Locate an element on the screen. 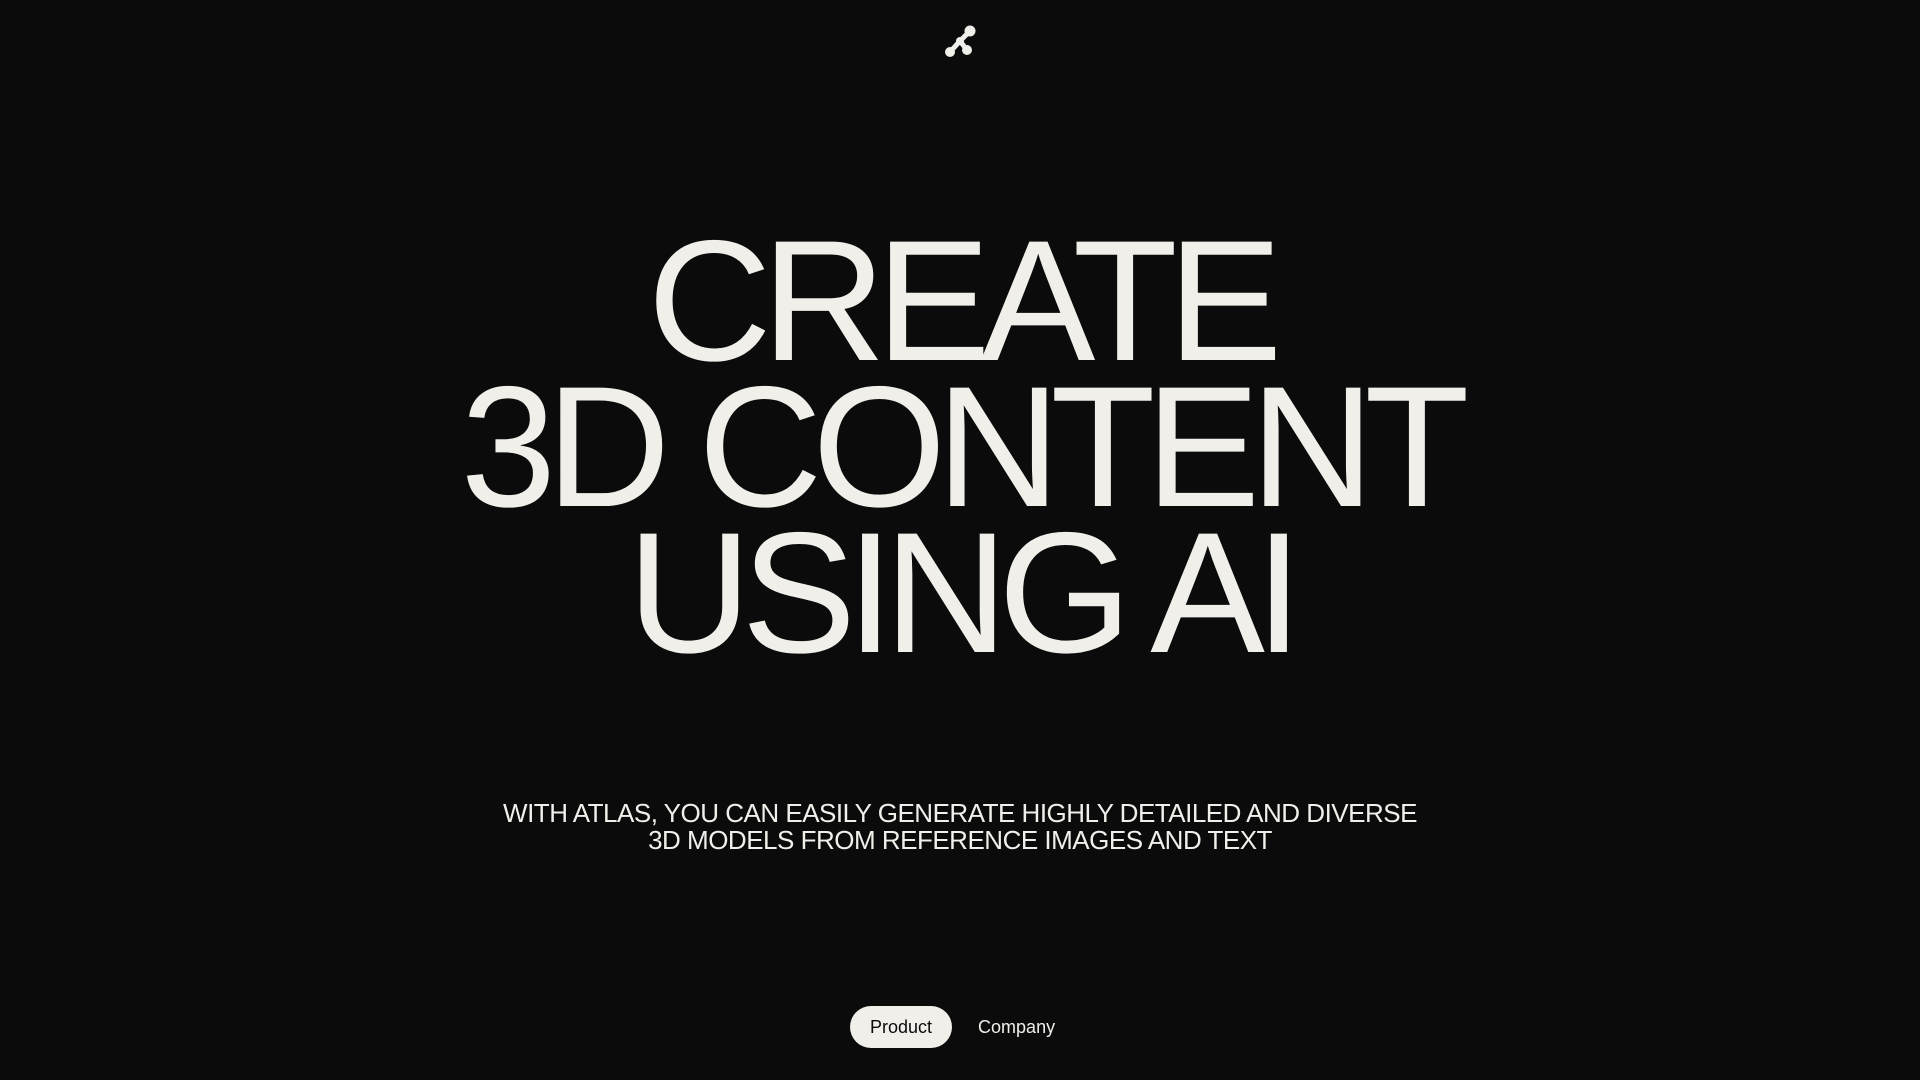 The image size is (1920, 1080). bottom-nav: Product Company is located at coordinates (962, 1027).